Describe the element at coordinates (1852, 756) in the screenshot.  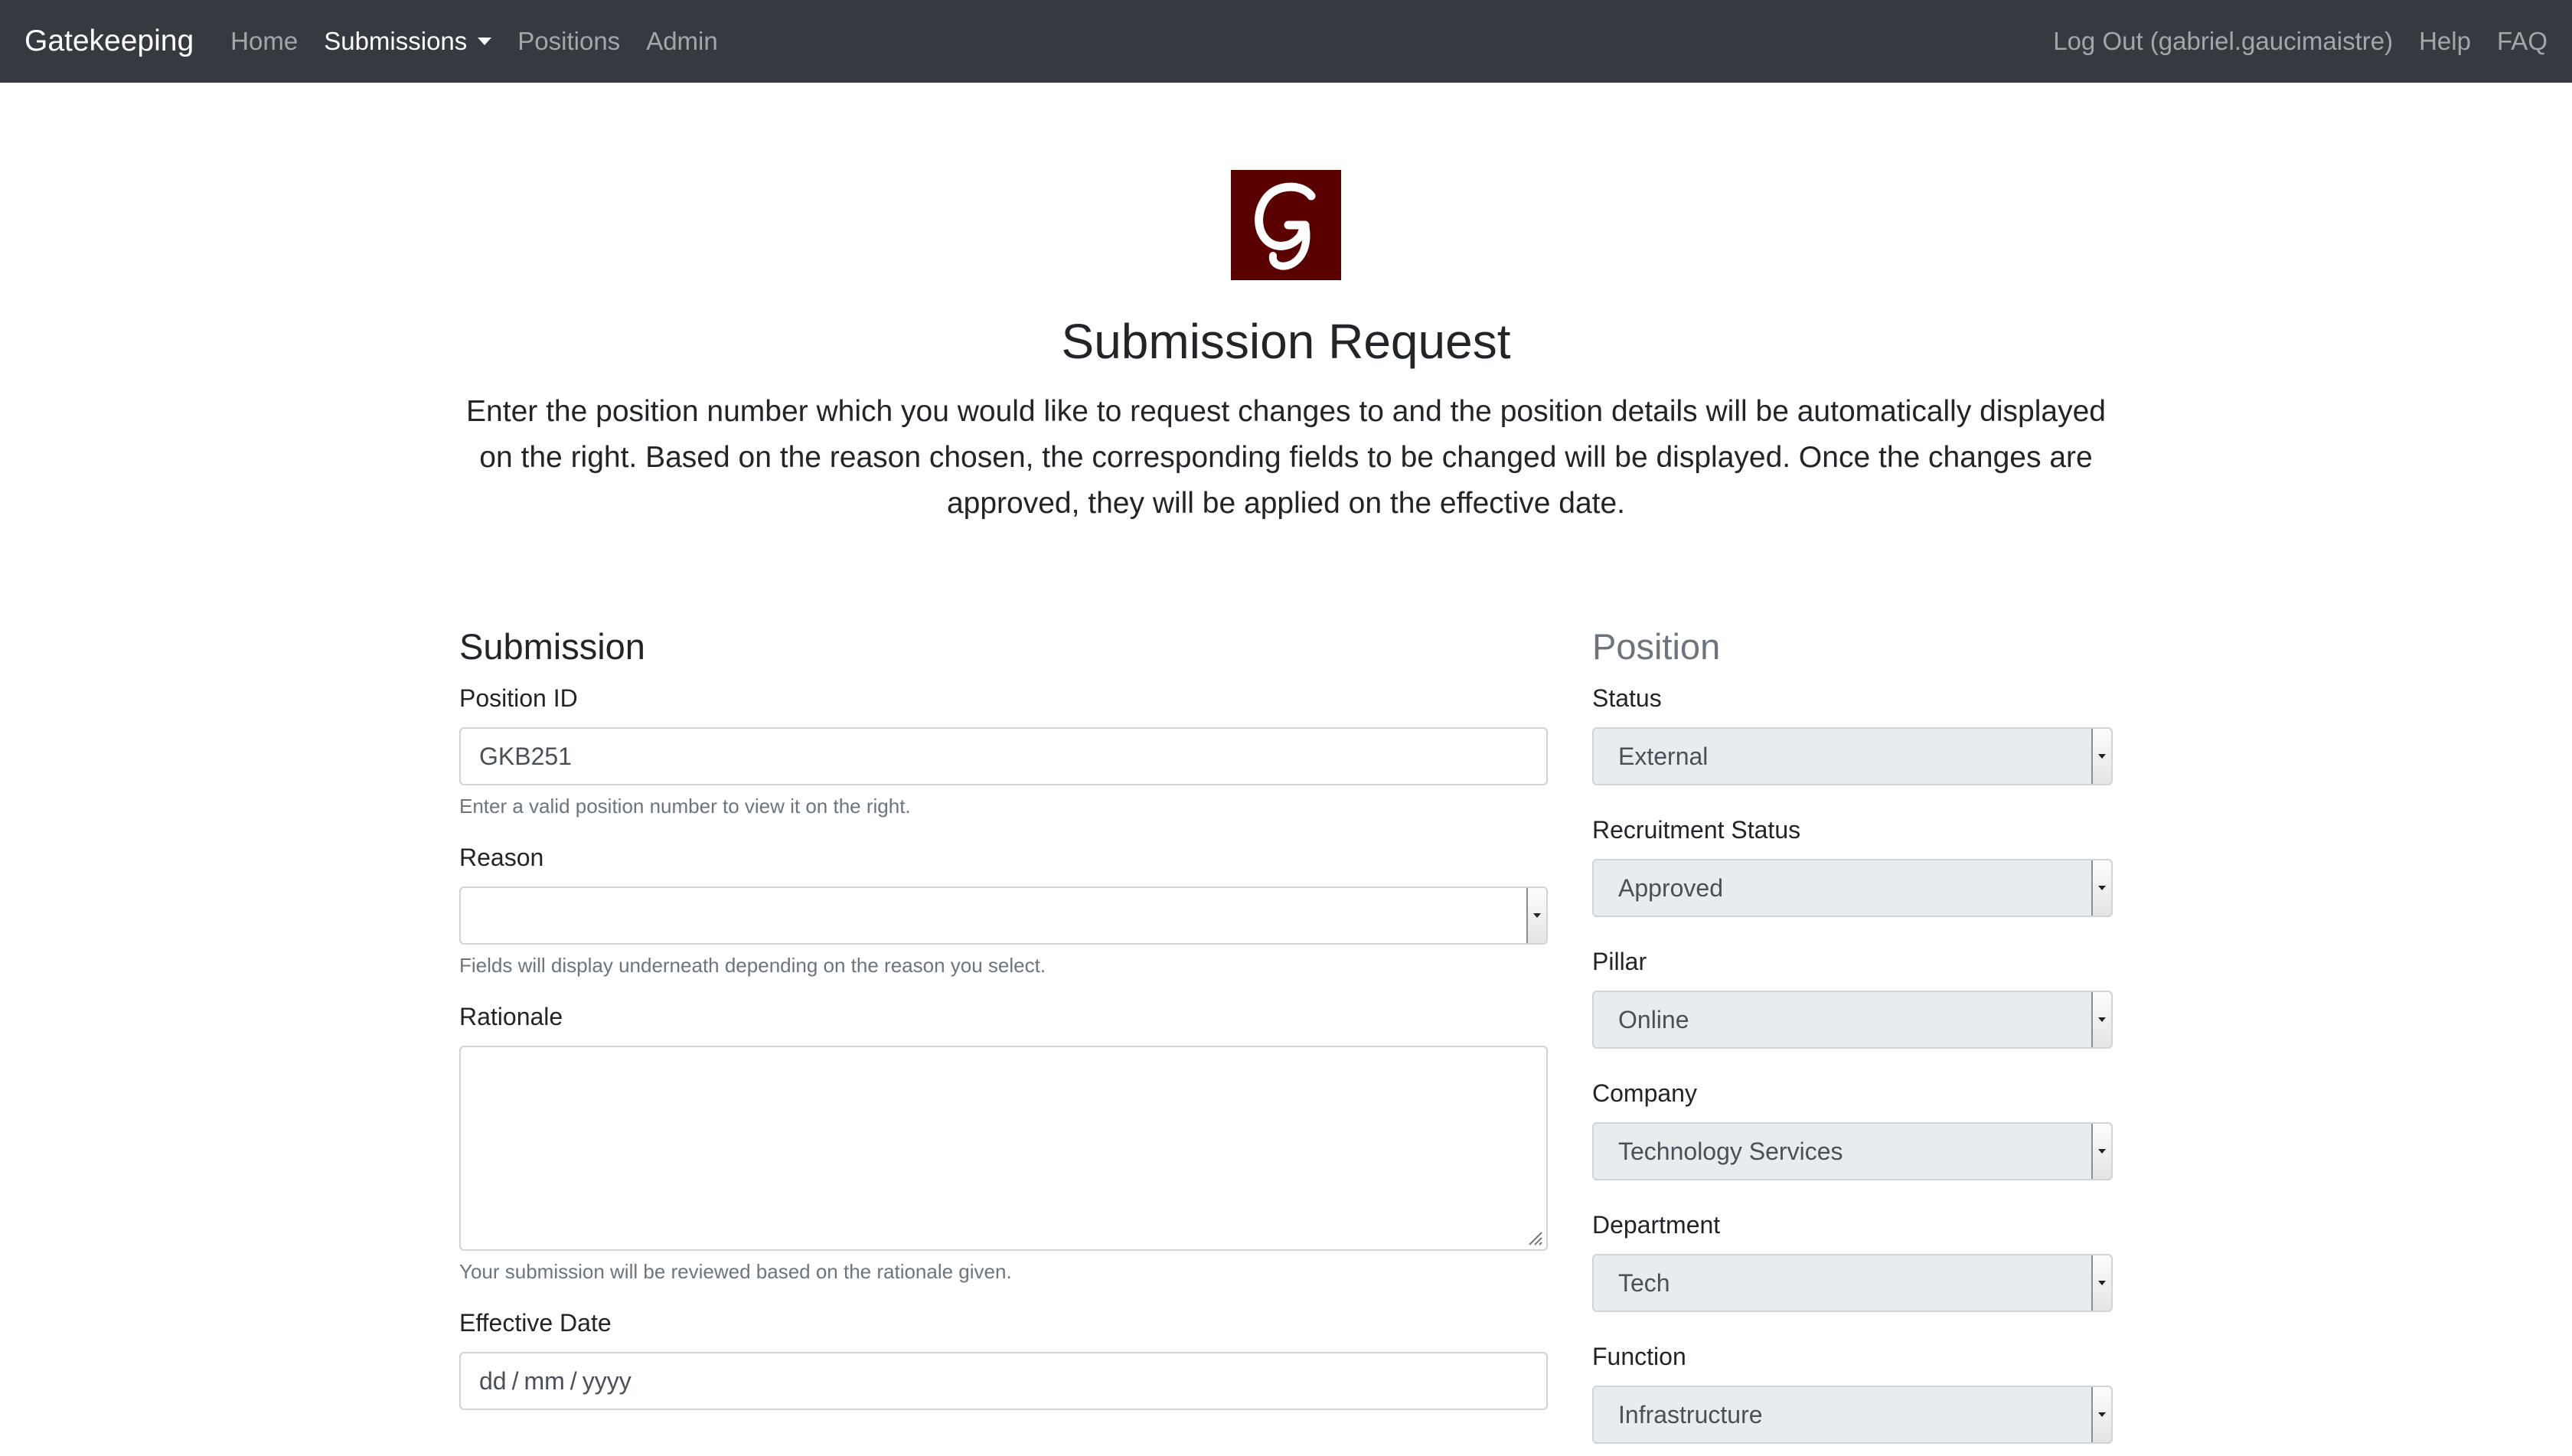
I see `status-select: External` at that location.